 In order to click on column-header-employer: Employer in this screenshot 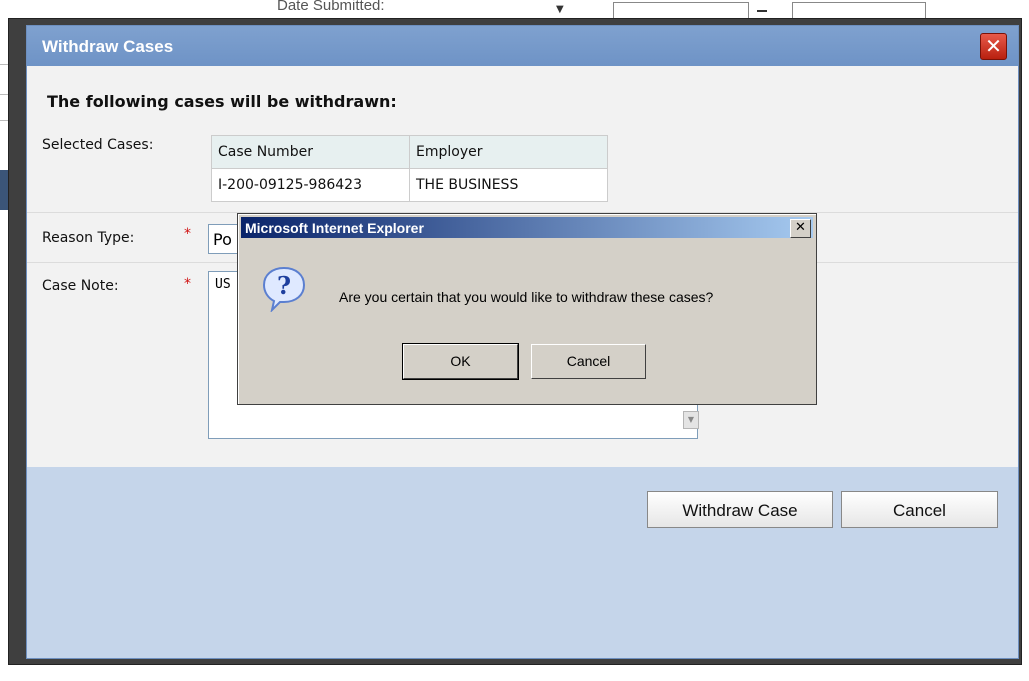, I will do `click(508, 152)`.